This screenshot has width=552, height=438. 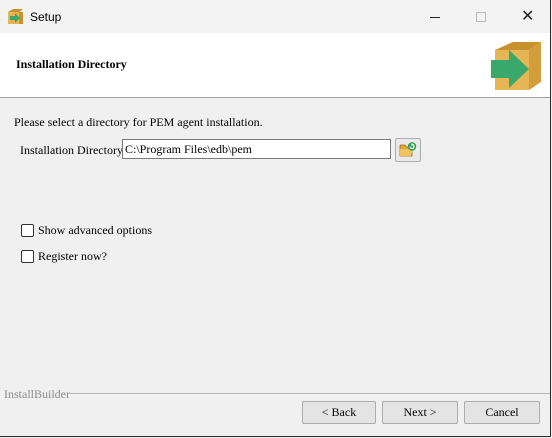 I want to click on browse-button, so click(x=408, y=150).